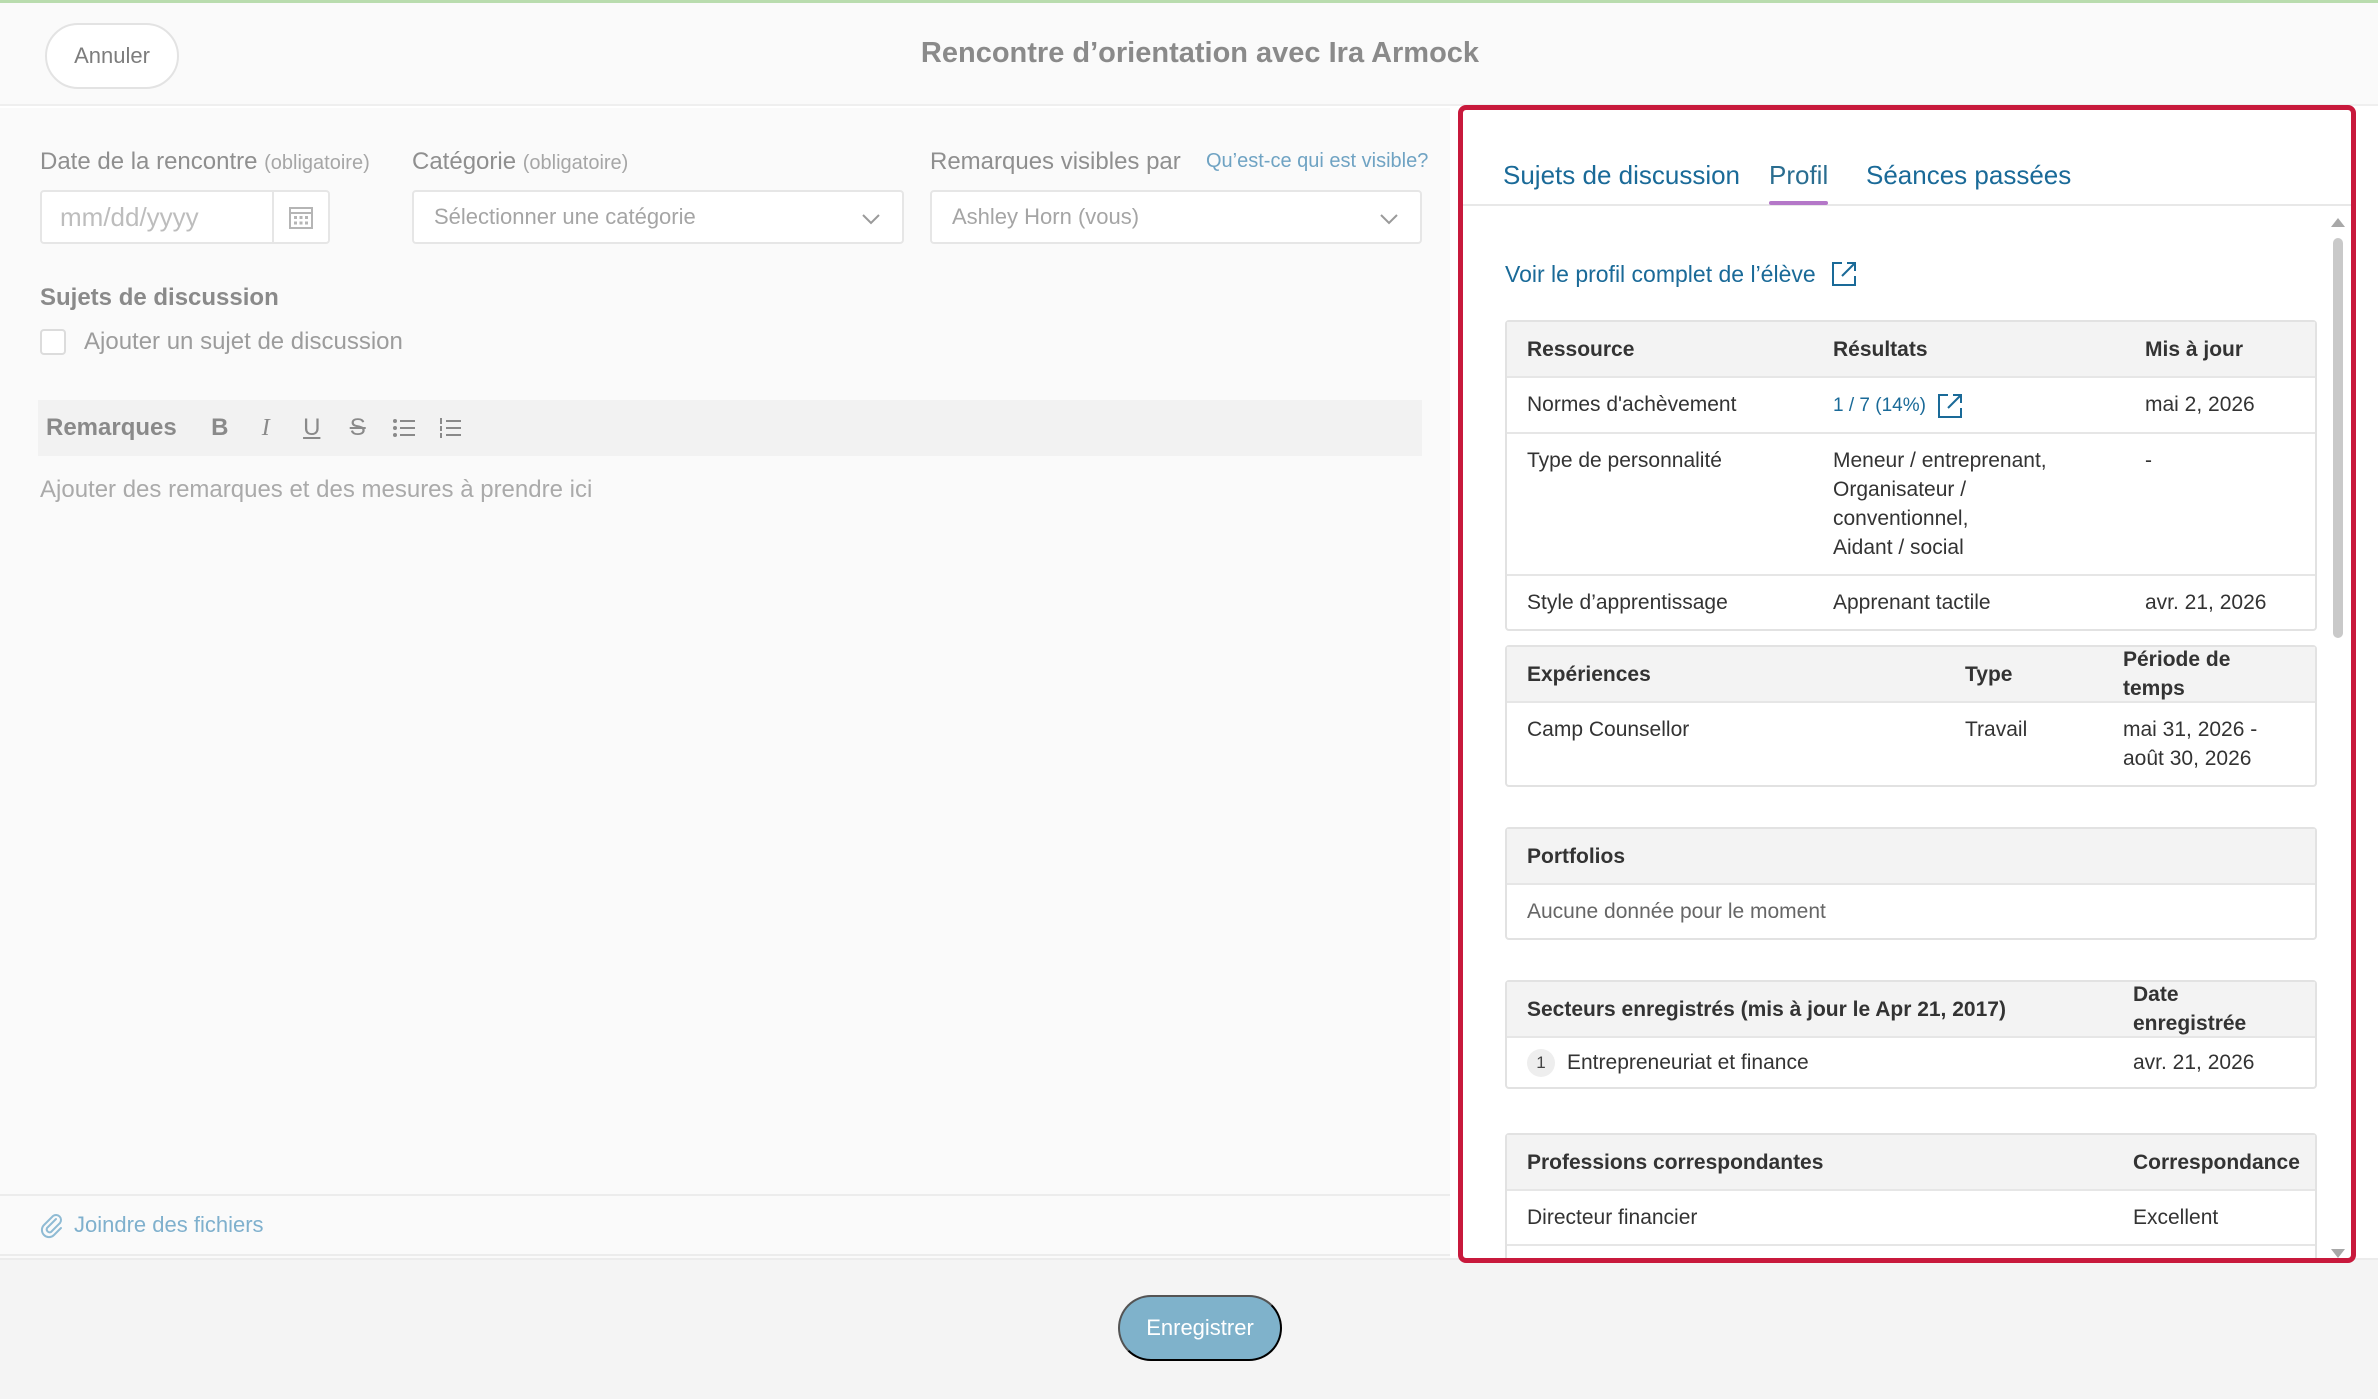  I want to click on scroll-down-arrow-icon, so click(2338, 1253).